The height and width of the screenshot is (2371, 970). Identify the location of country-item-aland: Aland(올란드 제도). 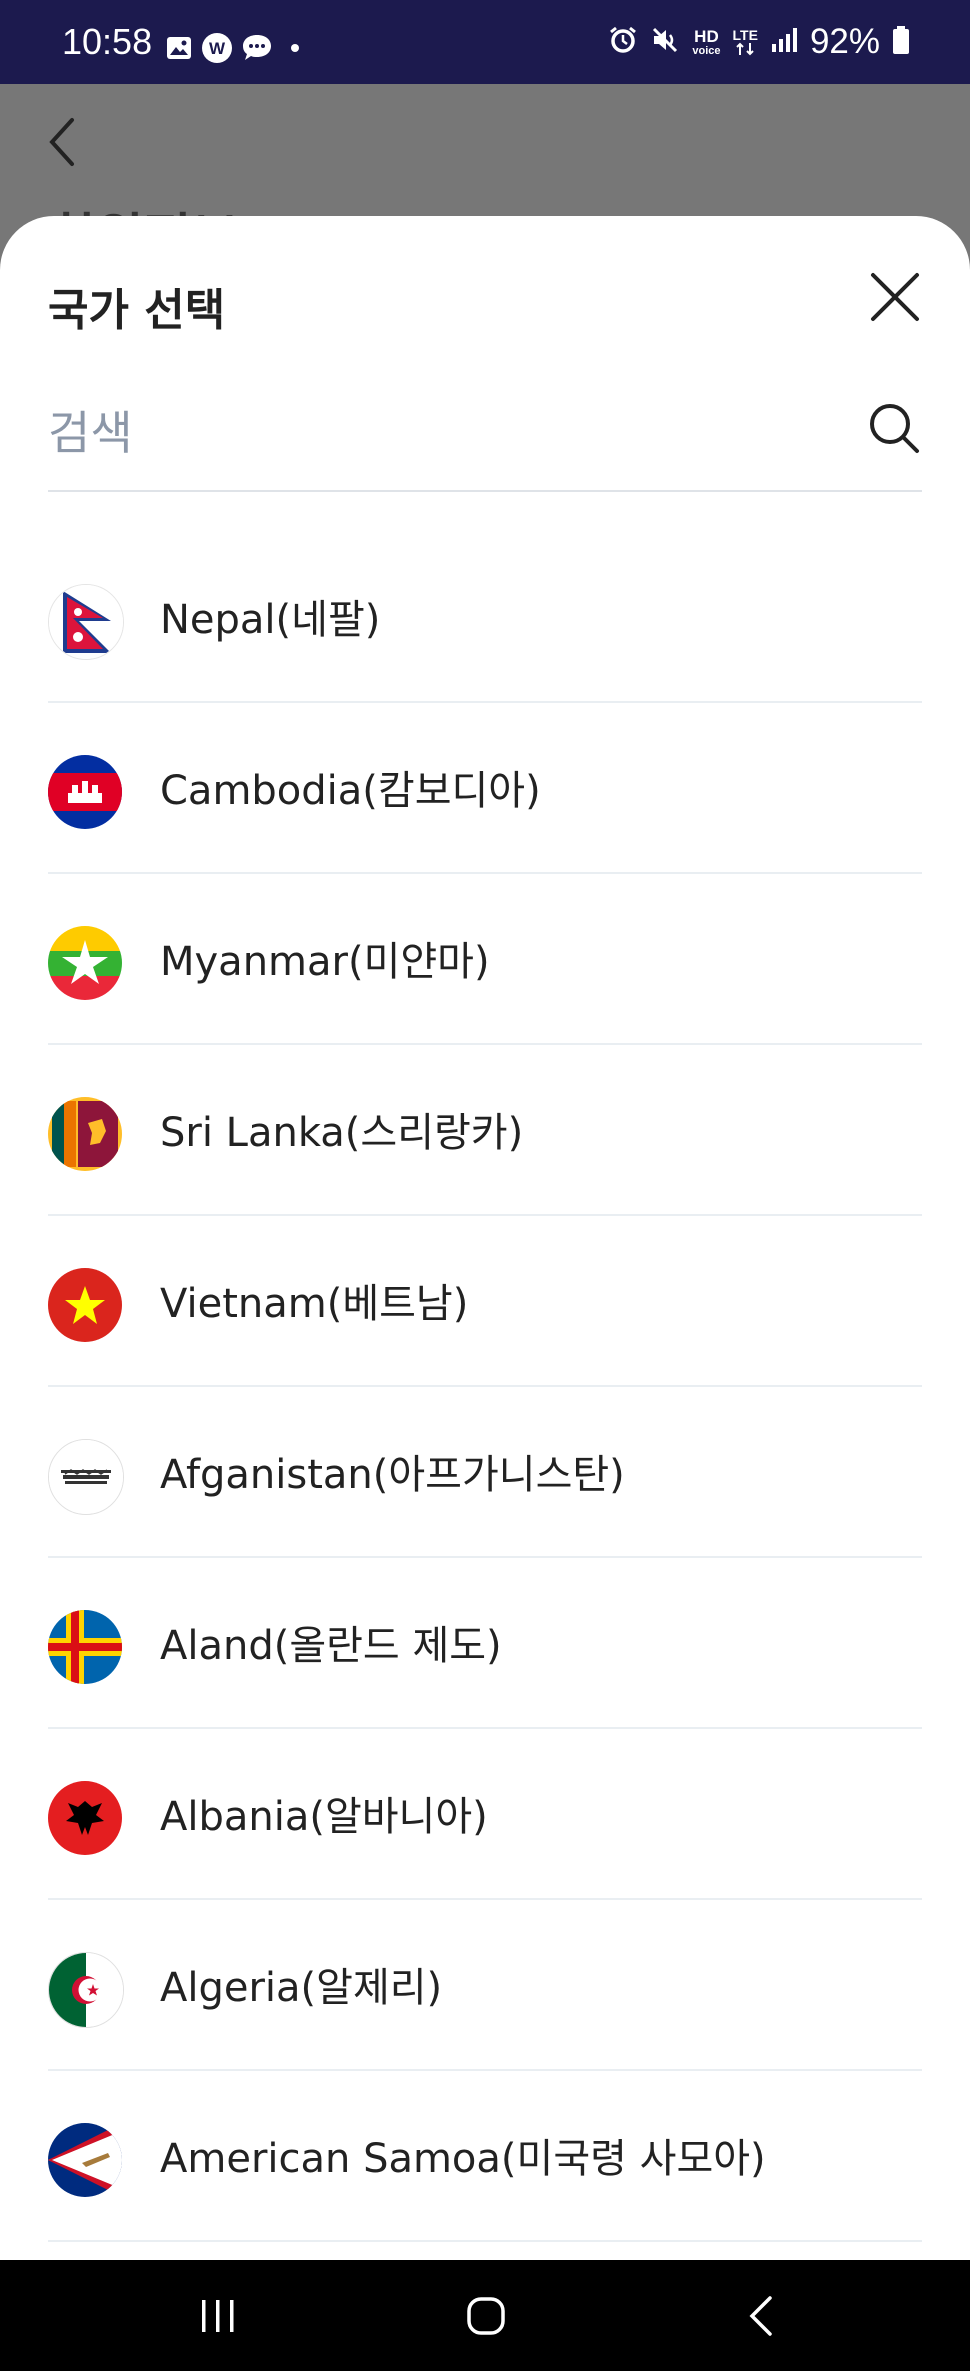
(485, 1643).